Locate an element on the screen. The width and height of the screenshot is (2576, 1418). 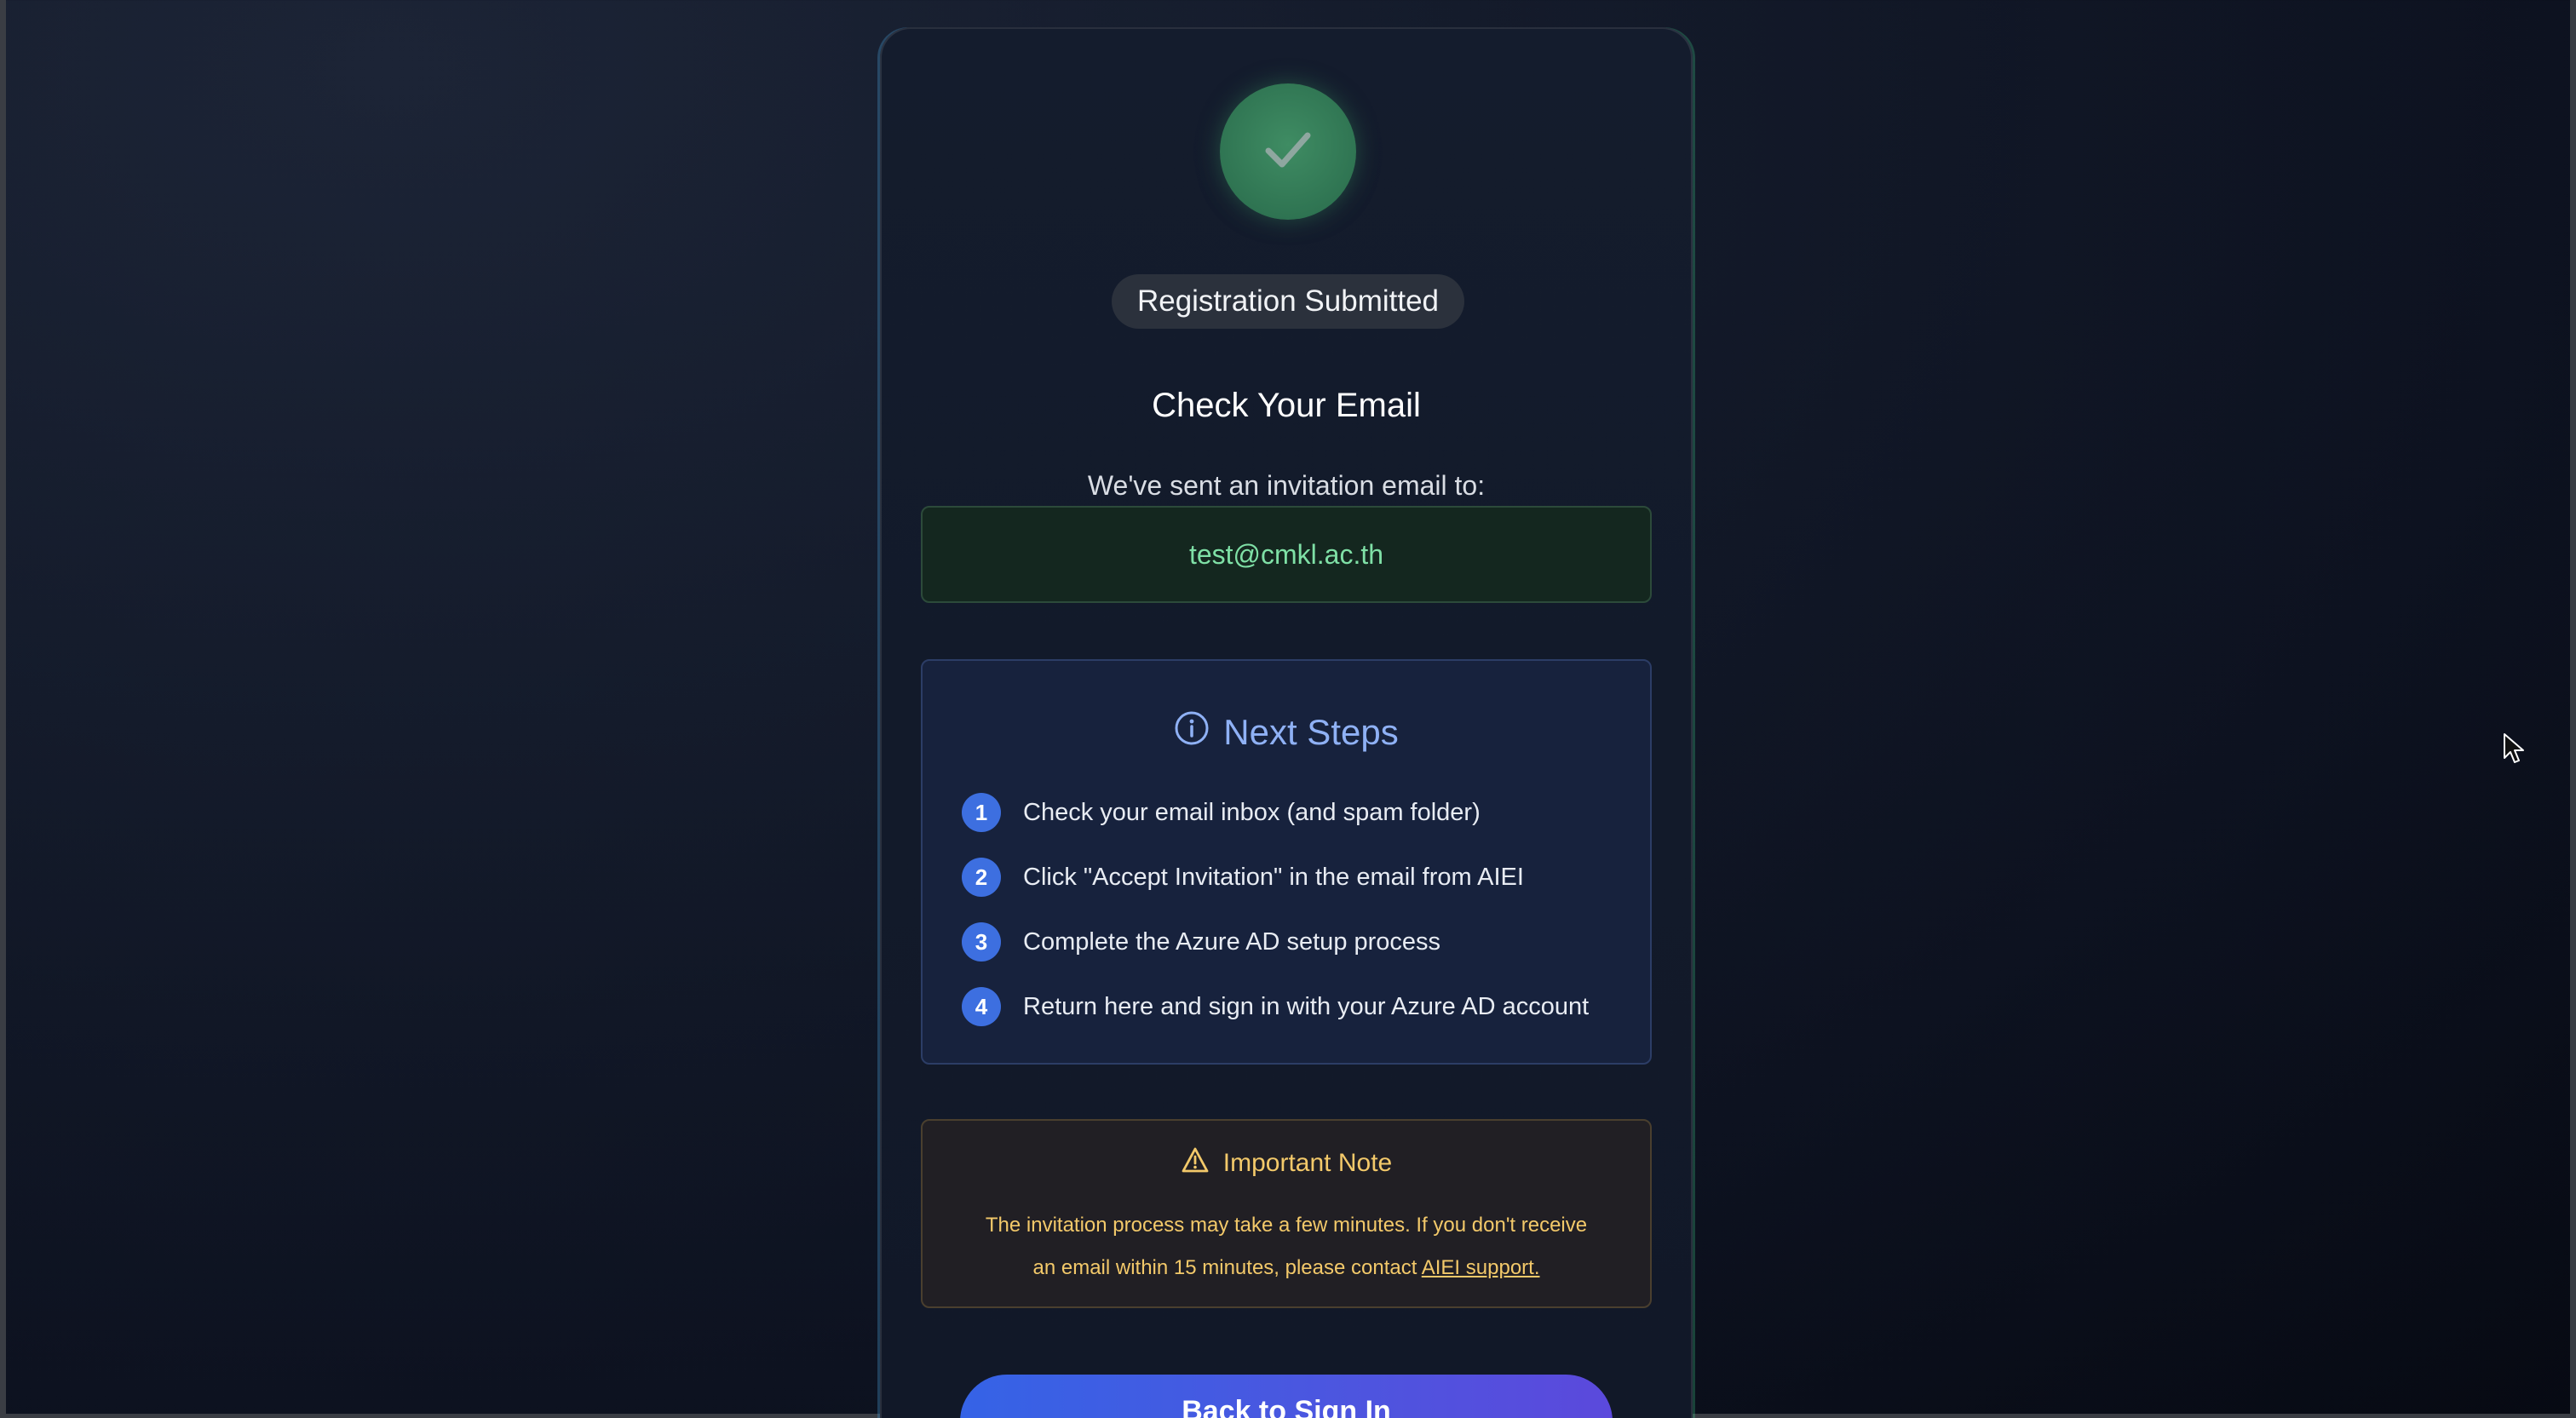
step-text: Check your email inbox (and spam folder) is located at coordinates (1252, 812).